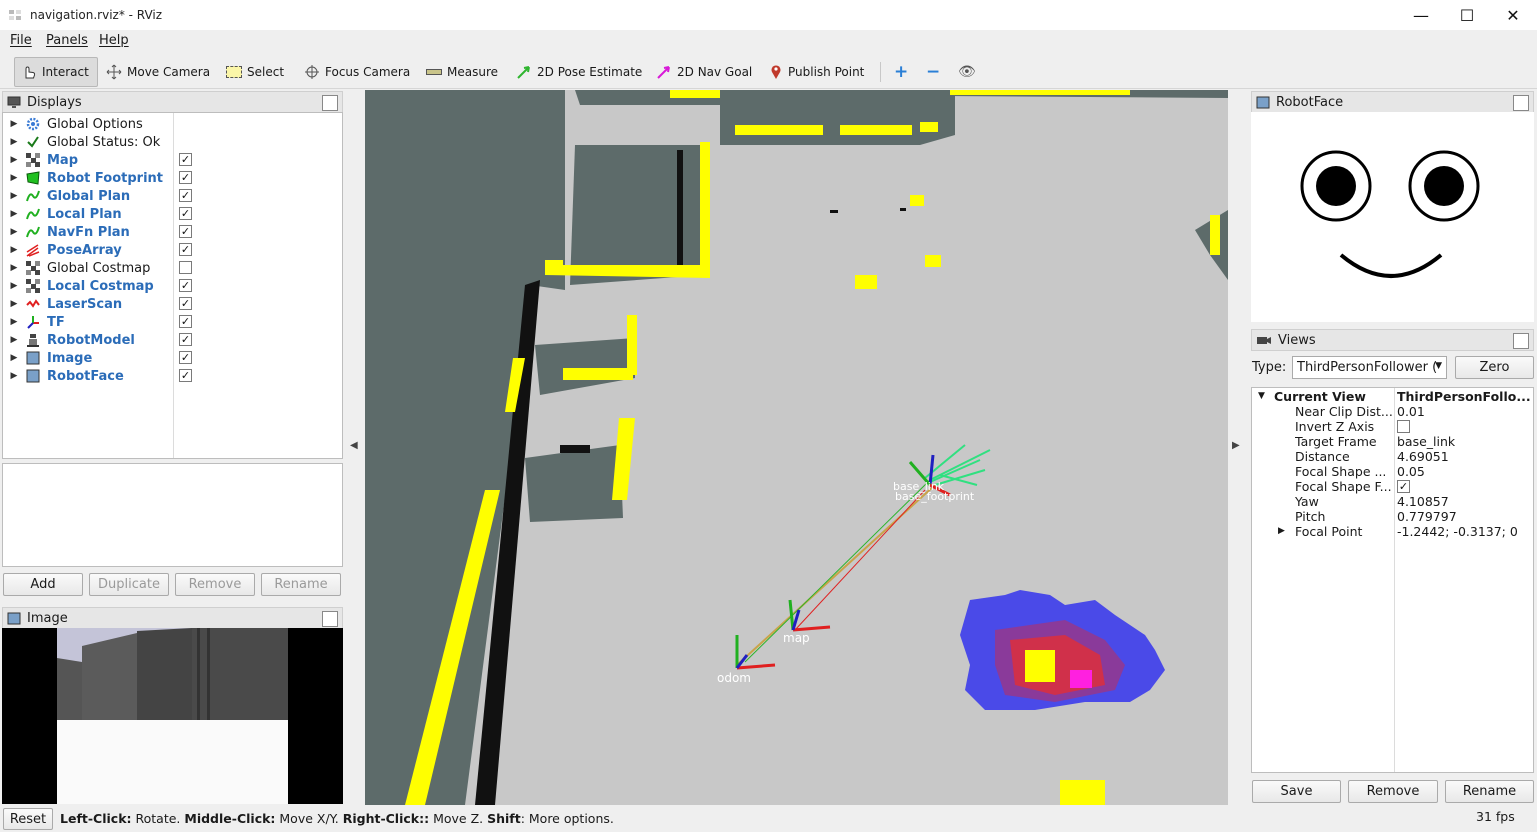  Describe the element at coordinates (1403, 486) in the screenshot. I see `focal-shape-fixed-checkbox: ✓` at that location.